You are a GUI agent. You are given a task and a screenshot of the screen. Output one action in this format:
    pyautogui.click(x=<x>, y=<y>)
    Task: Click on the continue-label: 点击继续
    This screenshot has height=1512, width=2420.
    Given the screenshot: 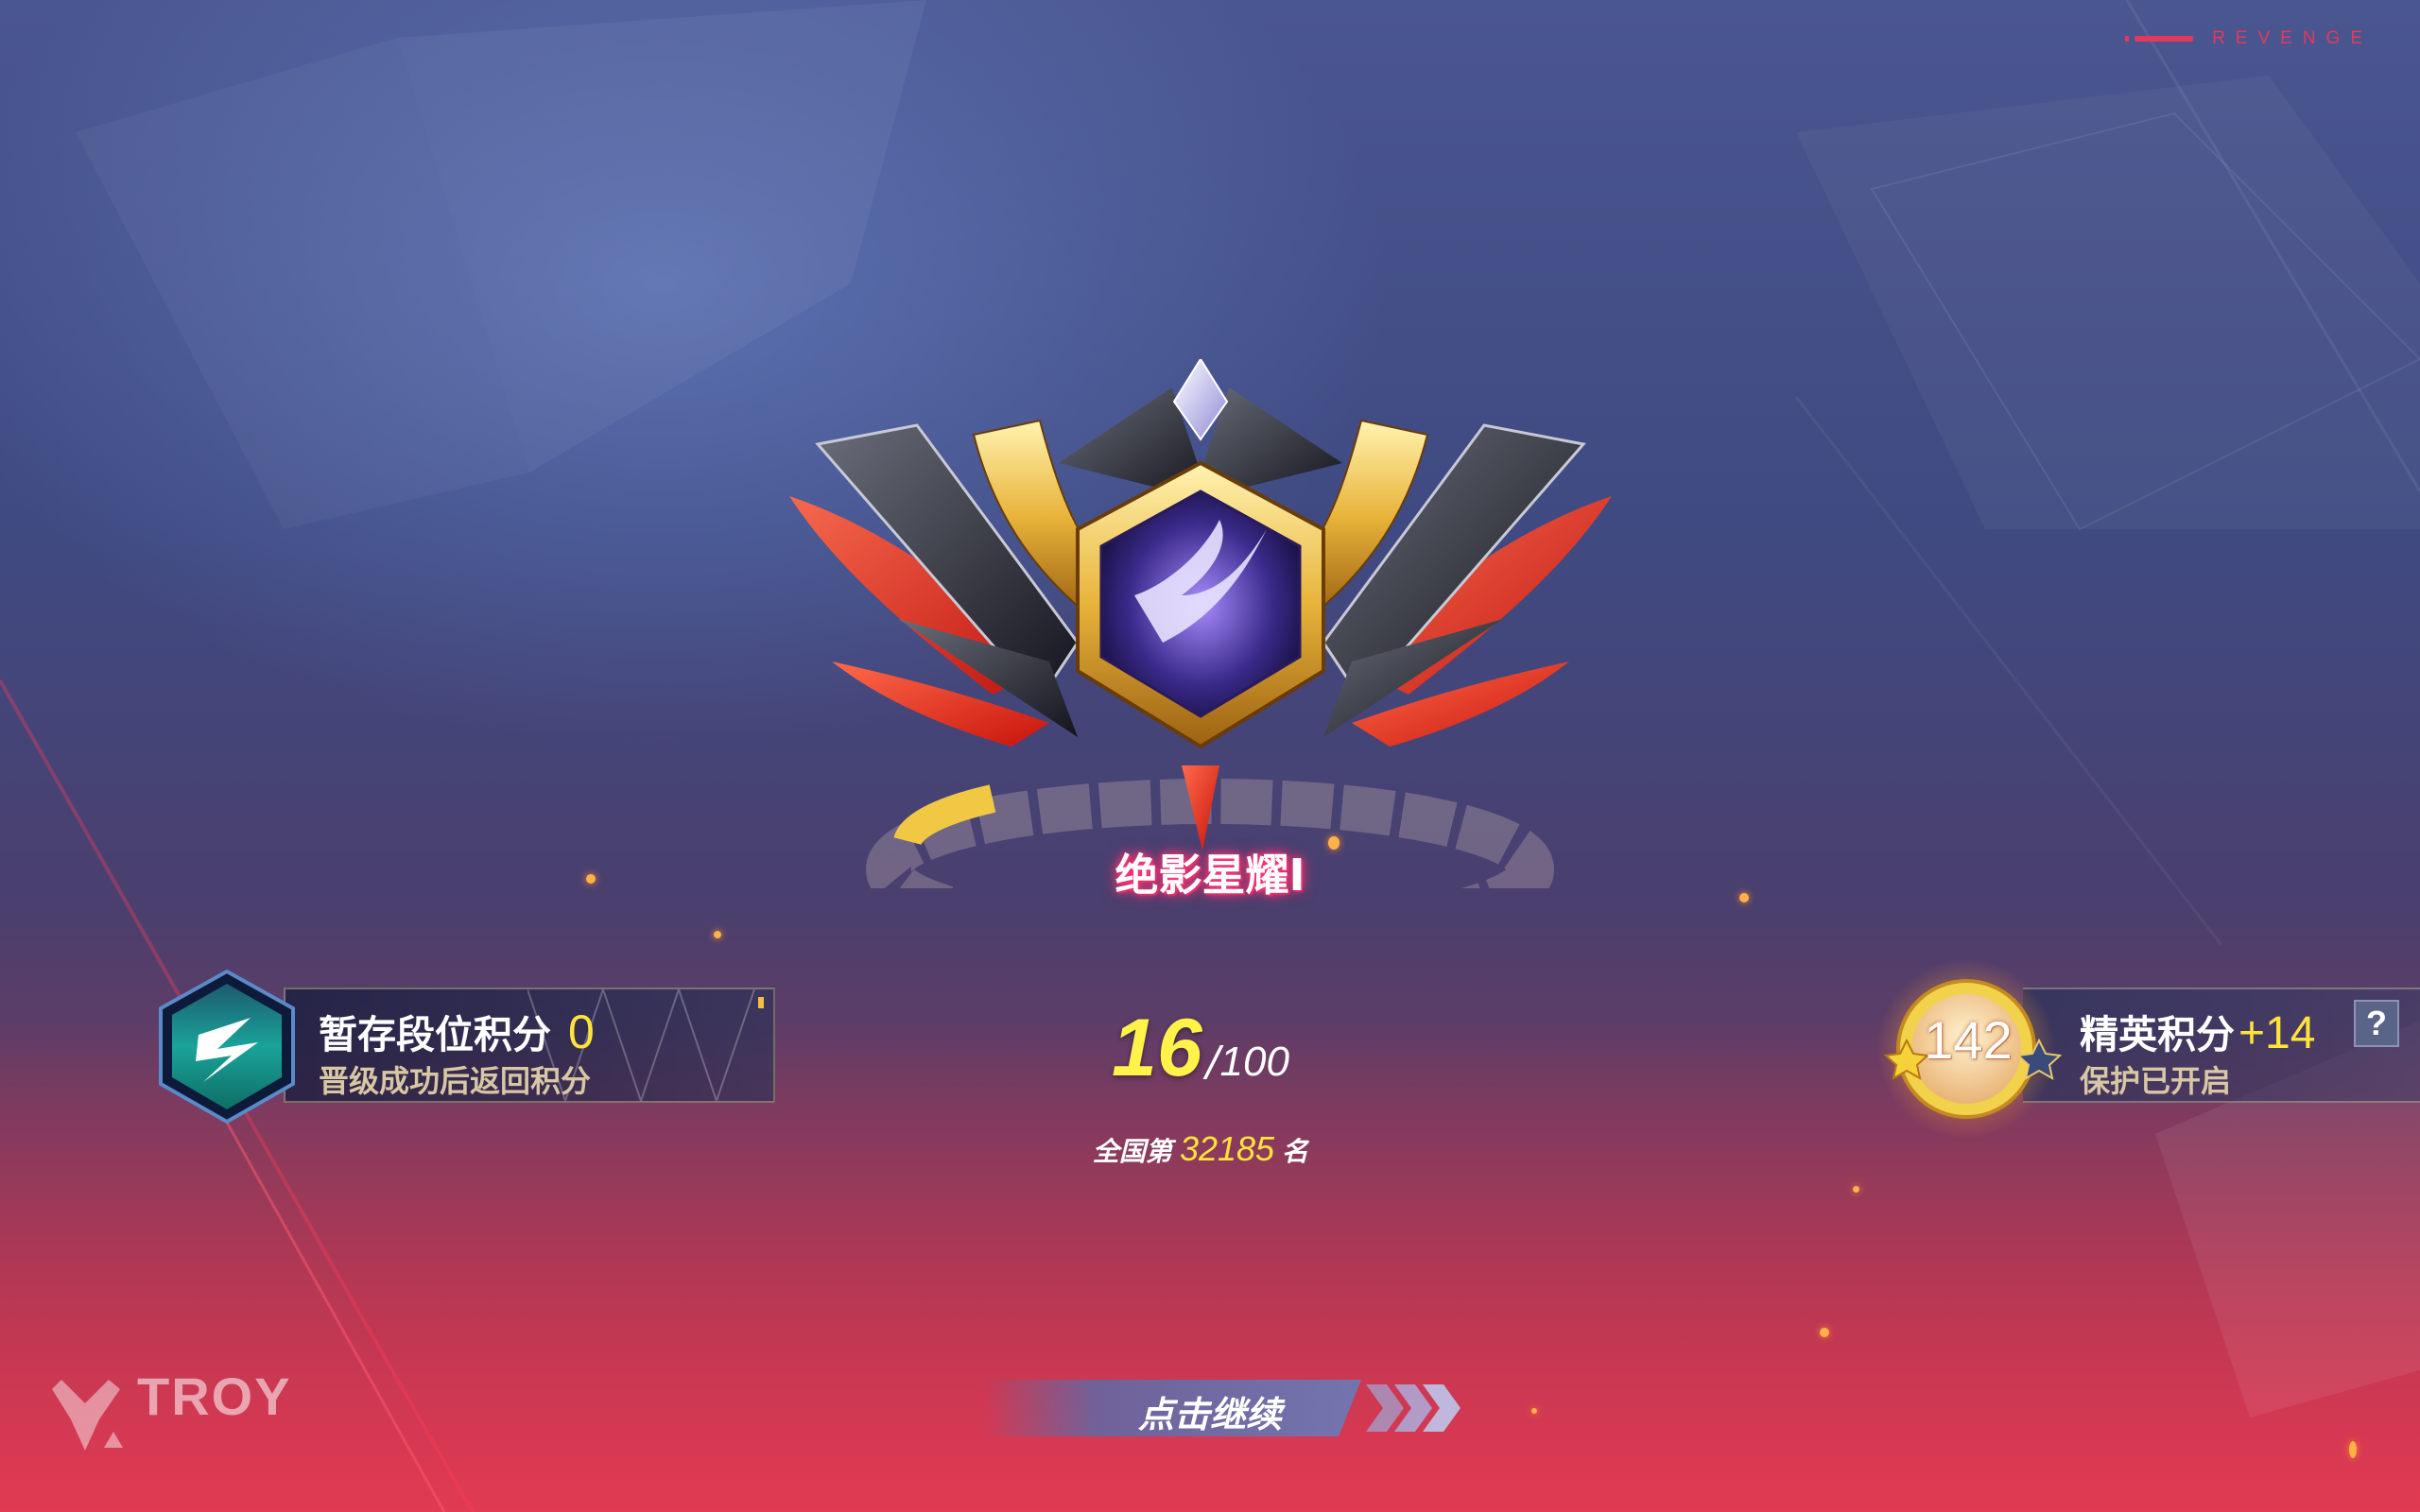 What is the action you would take?
    pyautogui.click(x=1210, y=1414)
    